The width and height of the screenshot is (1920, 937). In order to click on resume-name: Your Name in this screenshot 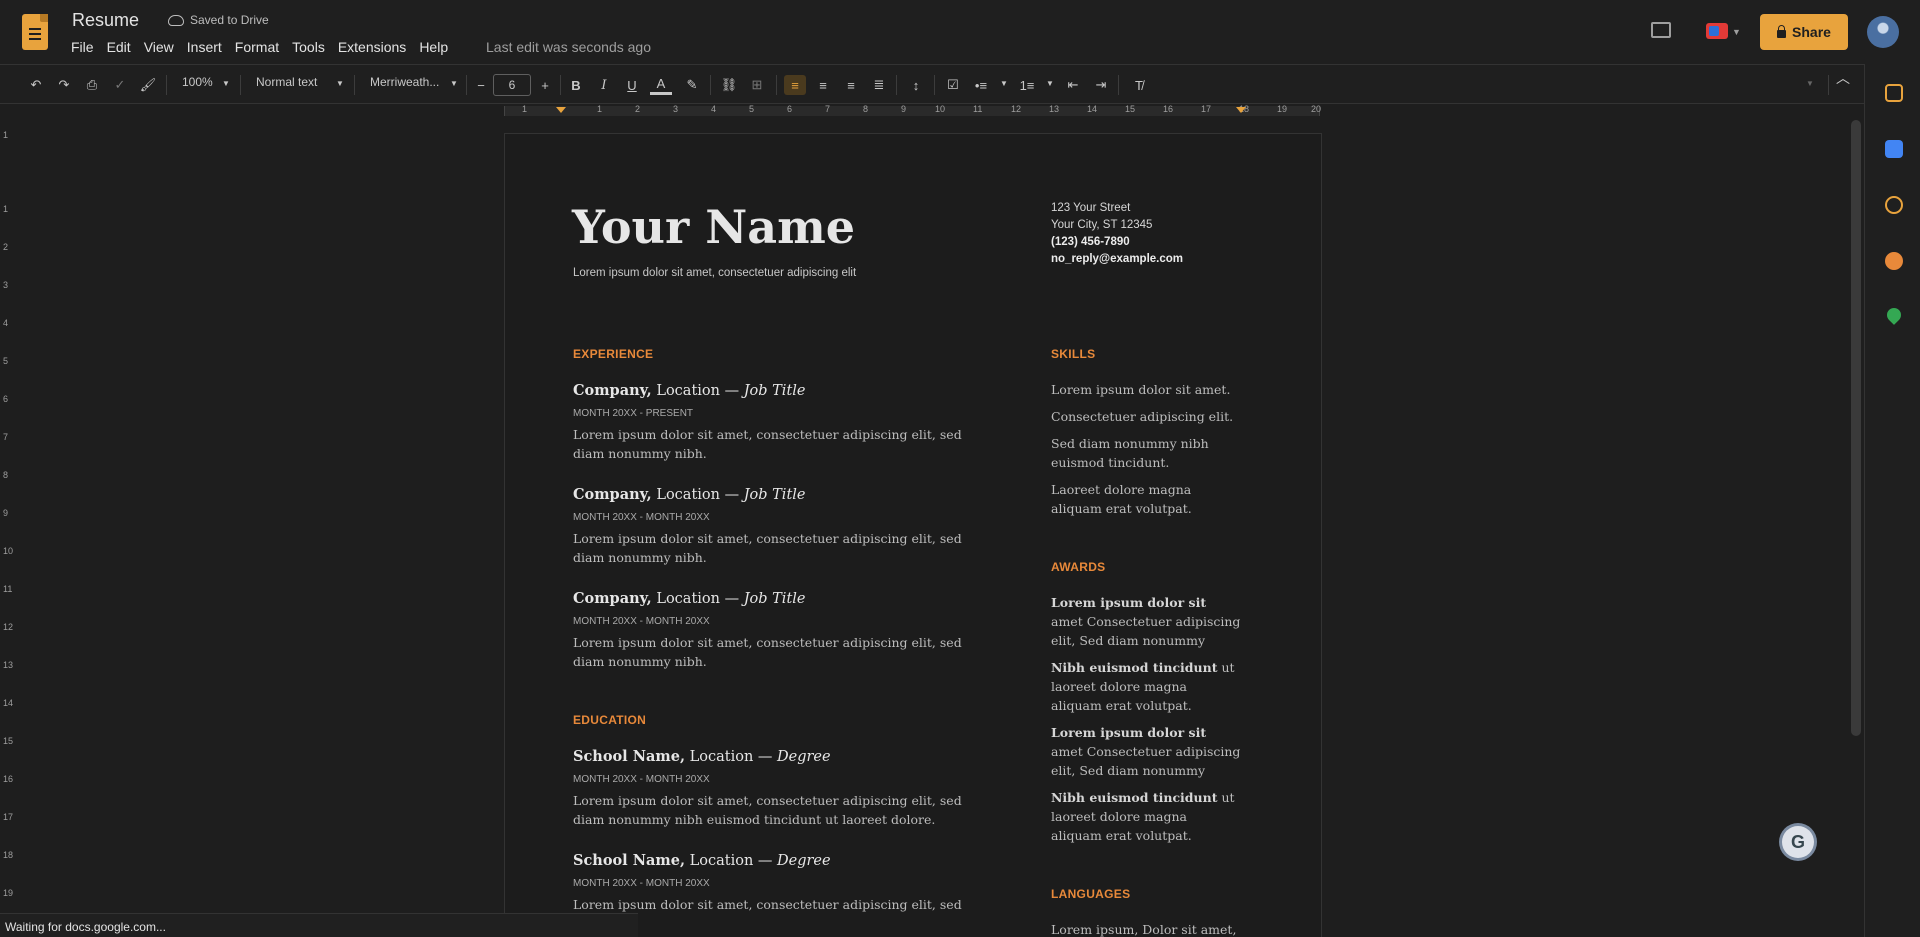, I will do `click(713, 227)`.